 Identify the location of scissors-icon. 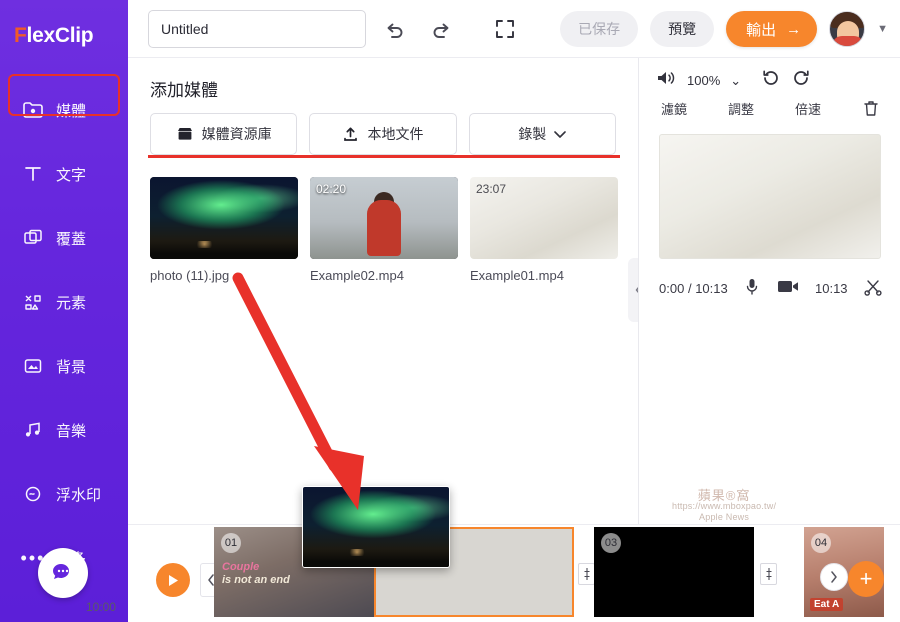
(873, 288).